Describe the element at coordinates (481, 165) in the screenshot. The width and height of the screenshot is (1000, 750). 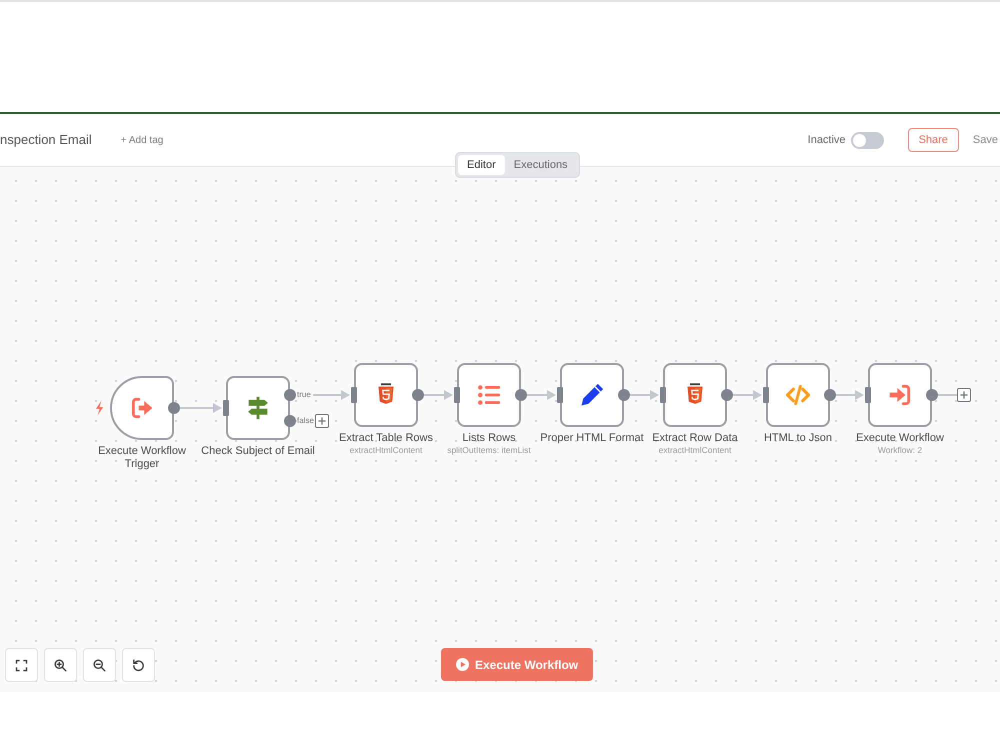
I see `view-tab: Editor` at that location.